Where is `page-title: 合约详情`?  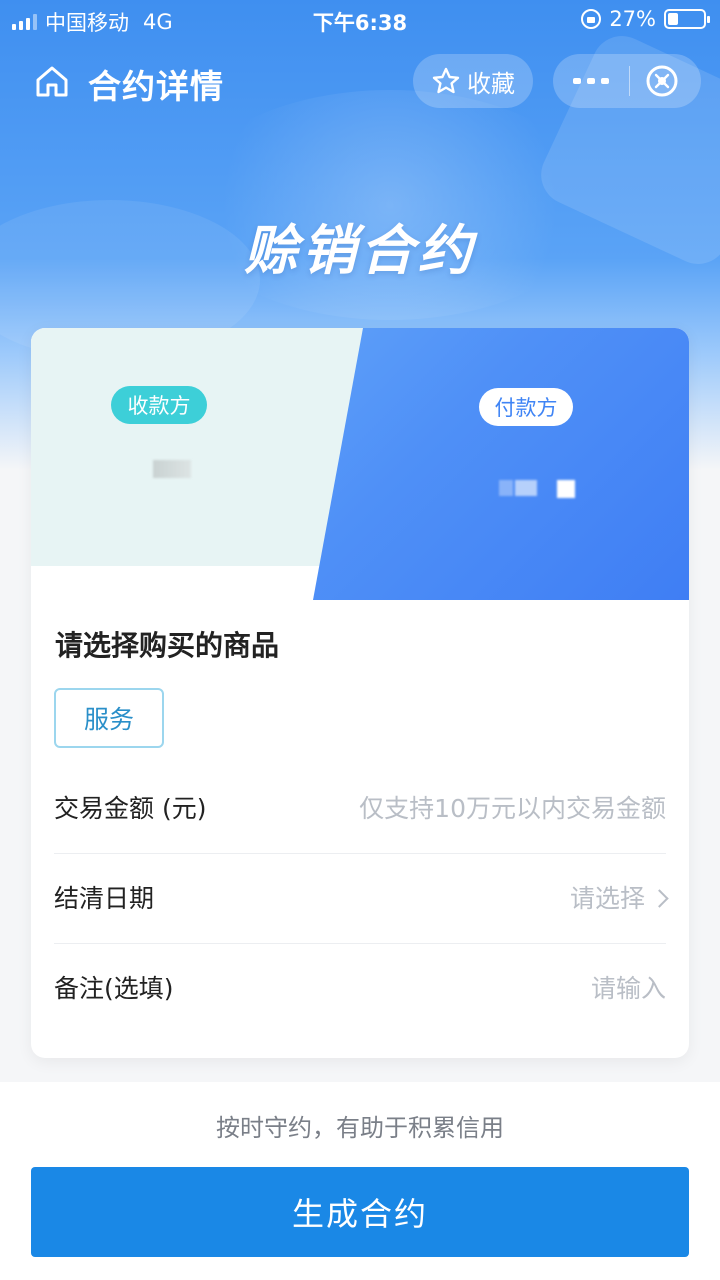
page-title: 合约详情 is located at coordinates (156, 86).